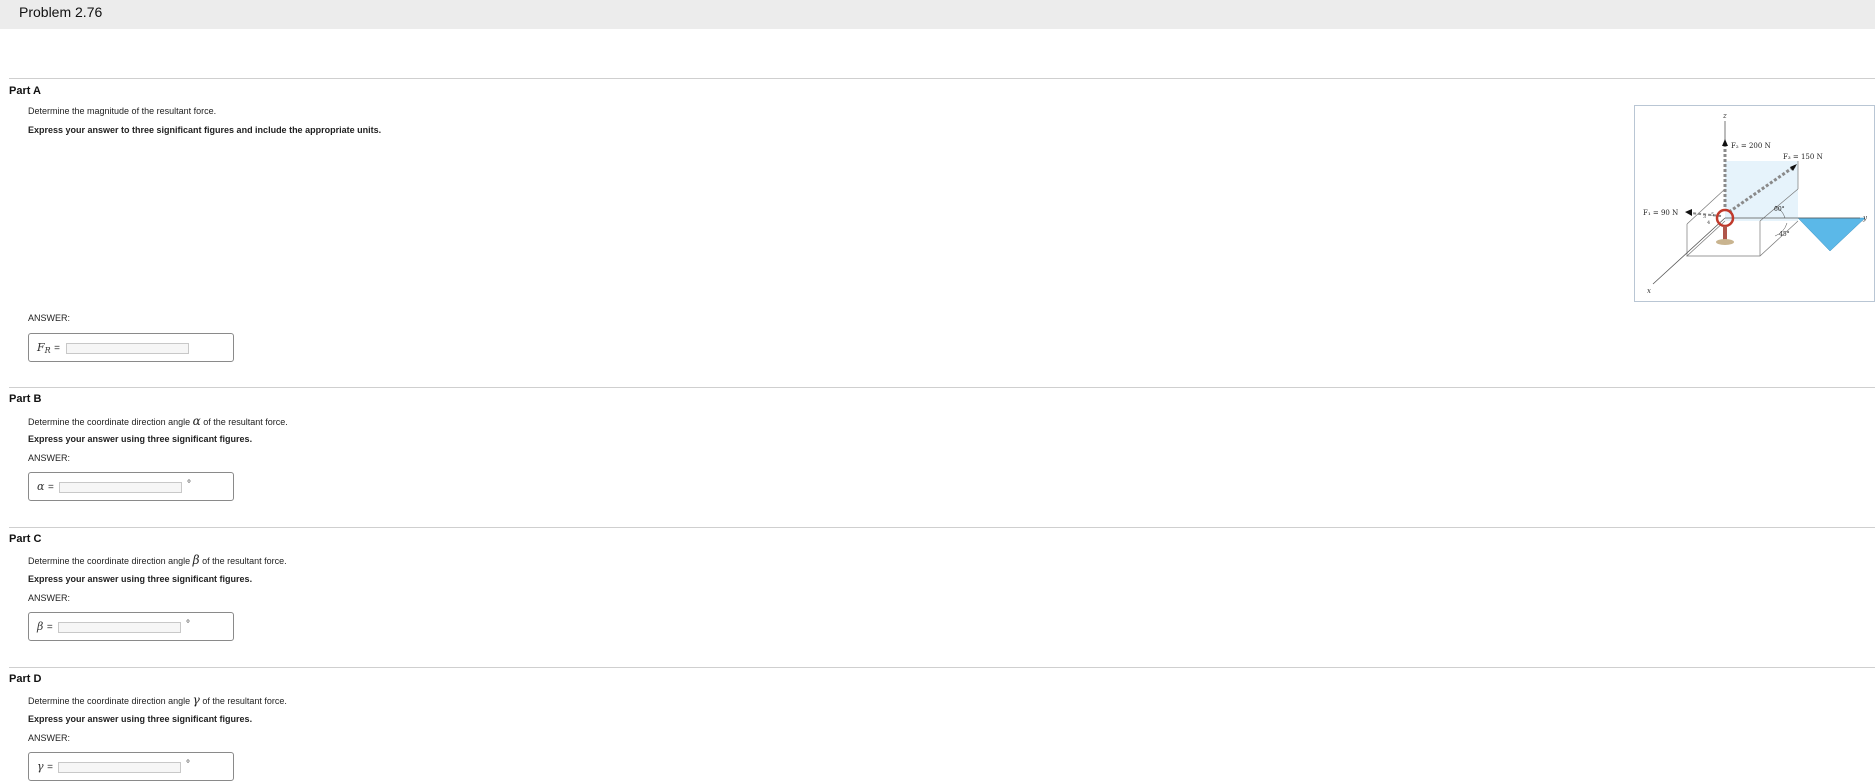 Image resolution: width=1875 pixels, height=784 pixels. I want to click on problem-title-bar: Problem 2.76, so click(937, 14).